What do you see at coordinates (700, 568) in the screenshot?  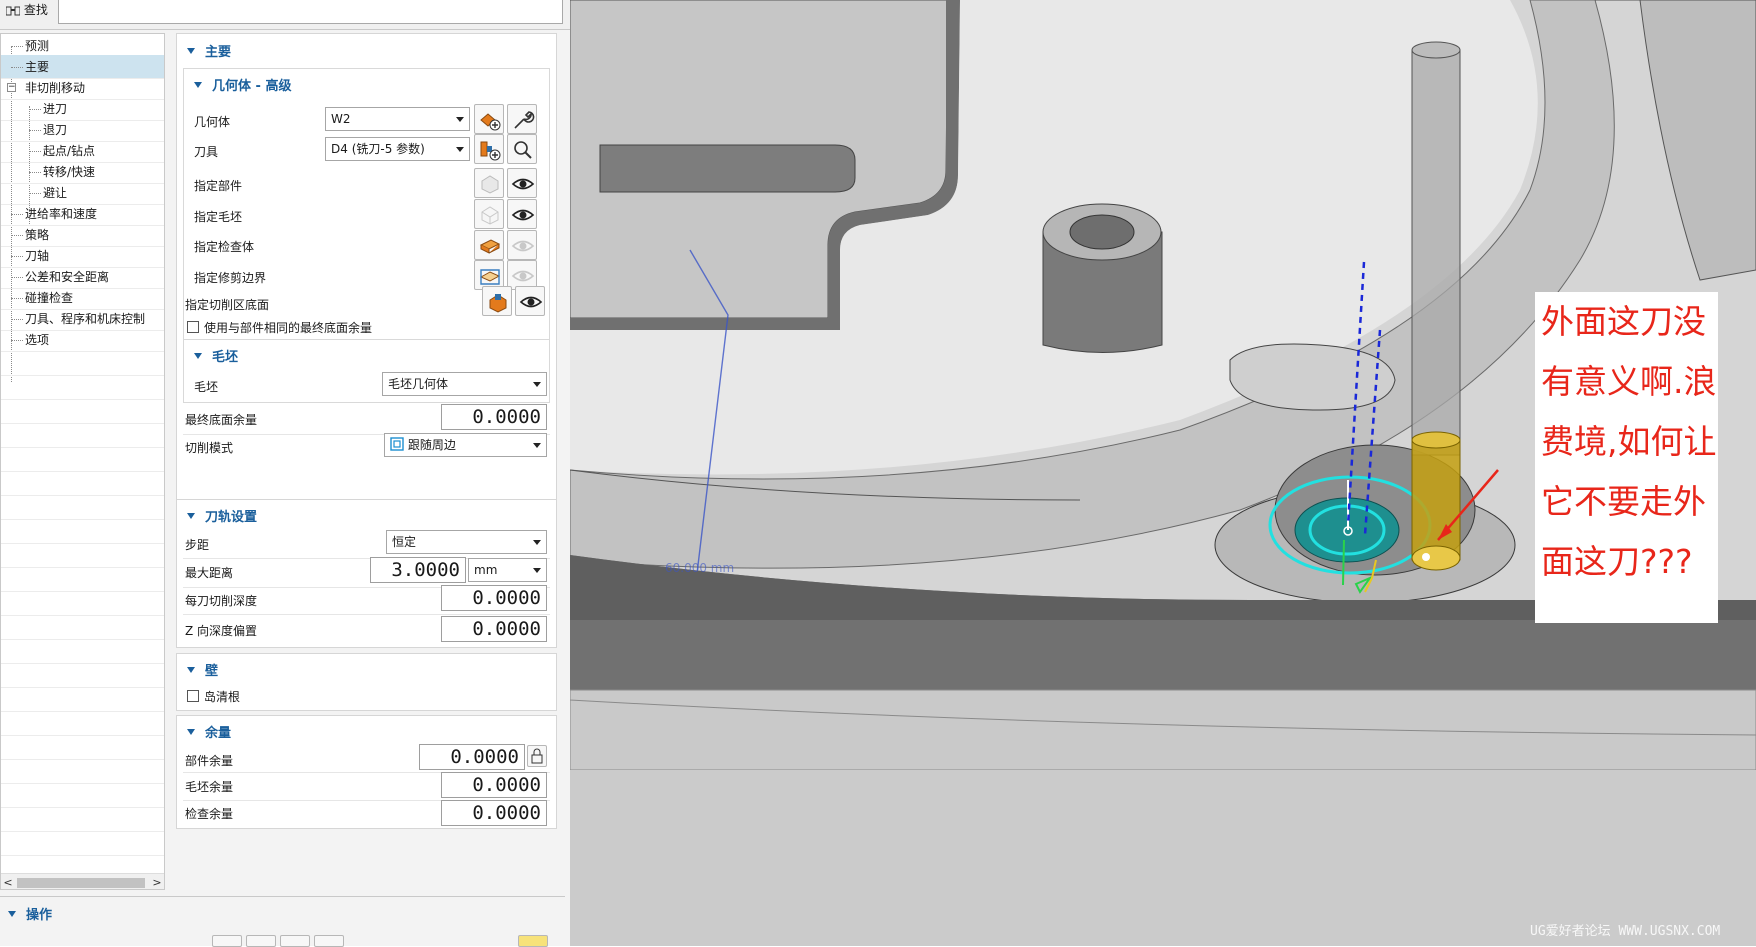 I see `dimension-label: 60.000 mm` at bounding box center [700, 568].